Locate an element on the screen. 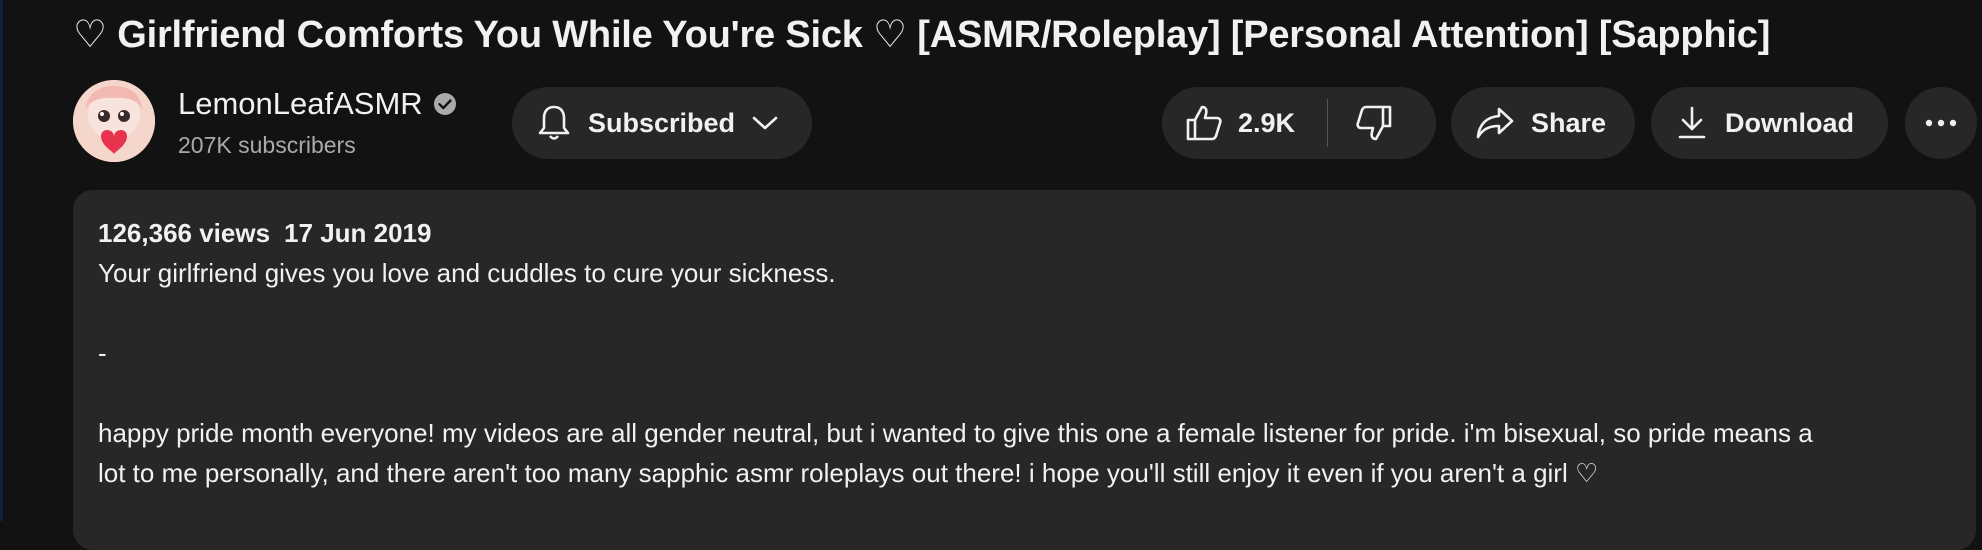 Image resolution: width=1982 pixels, height=550 pixels. subscribed-label: Subscribed is located at coordinates (662, 122).